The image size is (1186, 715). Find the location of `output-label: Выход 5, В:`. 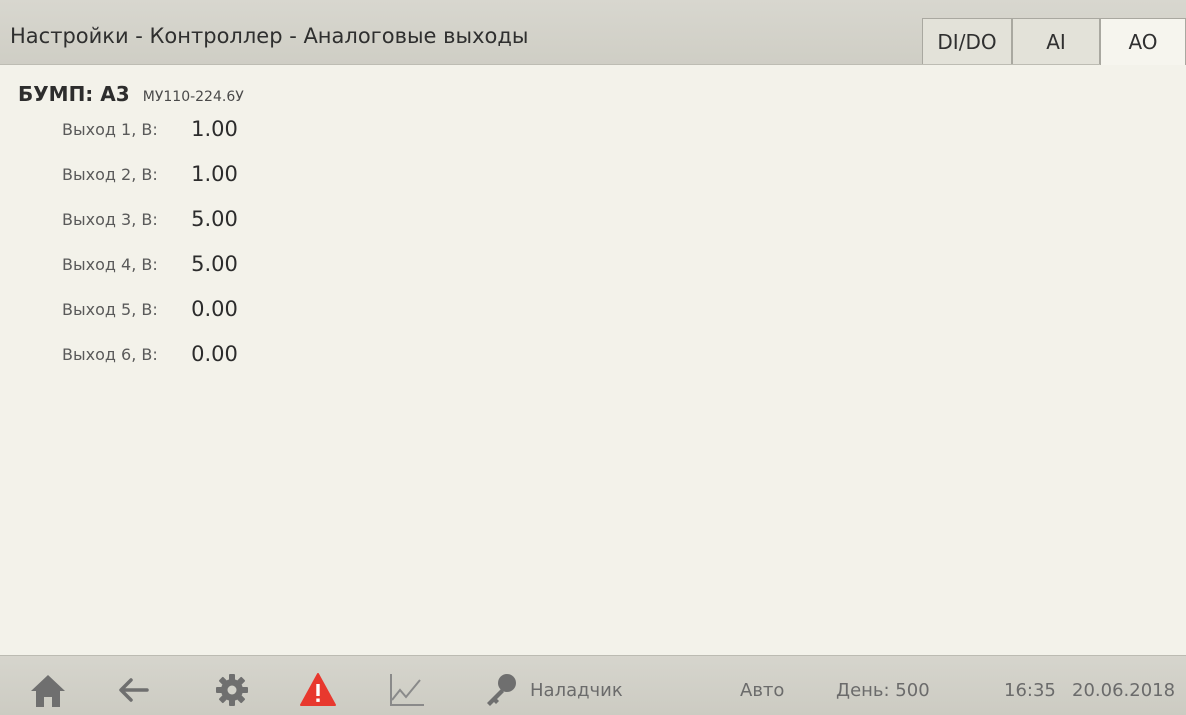

output-label: Выход 5, В: is located at coordinates (110, 309).